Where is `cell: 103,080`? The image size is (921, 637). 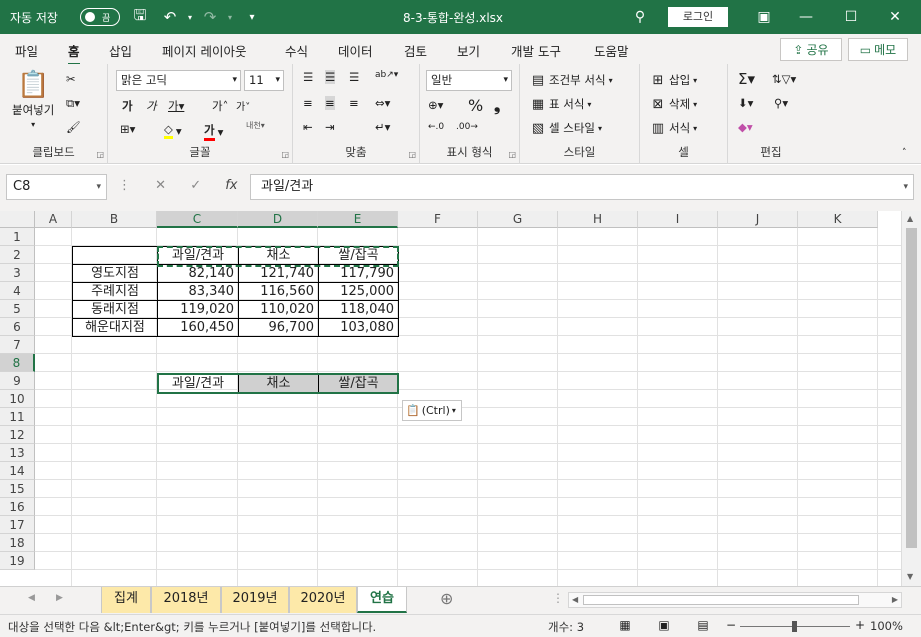 cell: 103,080 is located at coordinates (358, 327).